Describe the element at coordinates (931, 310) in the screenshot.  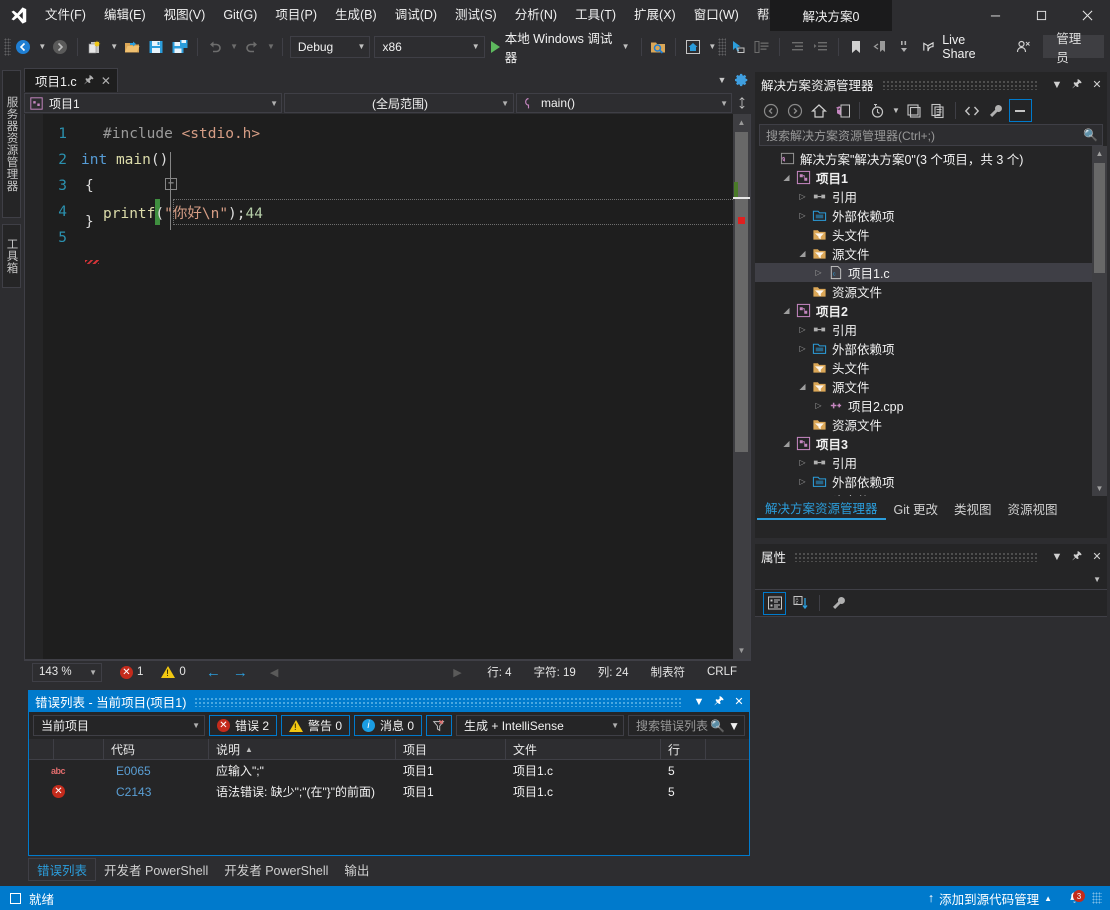
I see `tree-node-item: ◢ 项目2` at that location.